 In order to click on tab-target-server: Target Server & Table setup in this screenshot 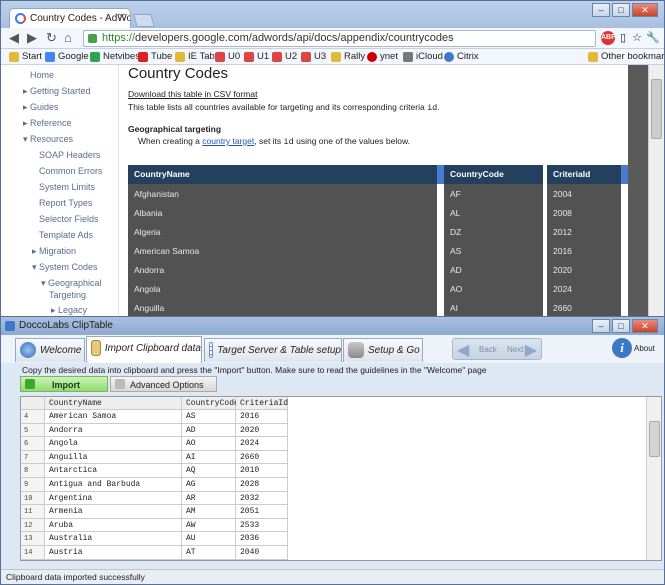, I will do `click(273, 350)`.